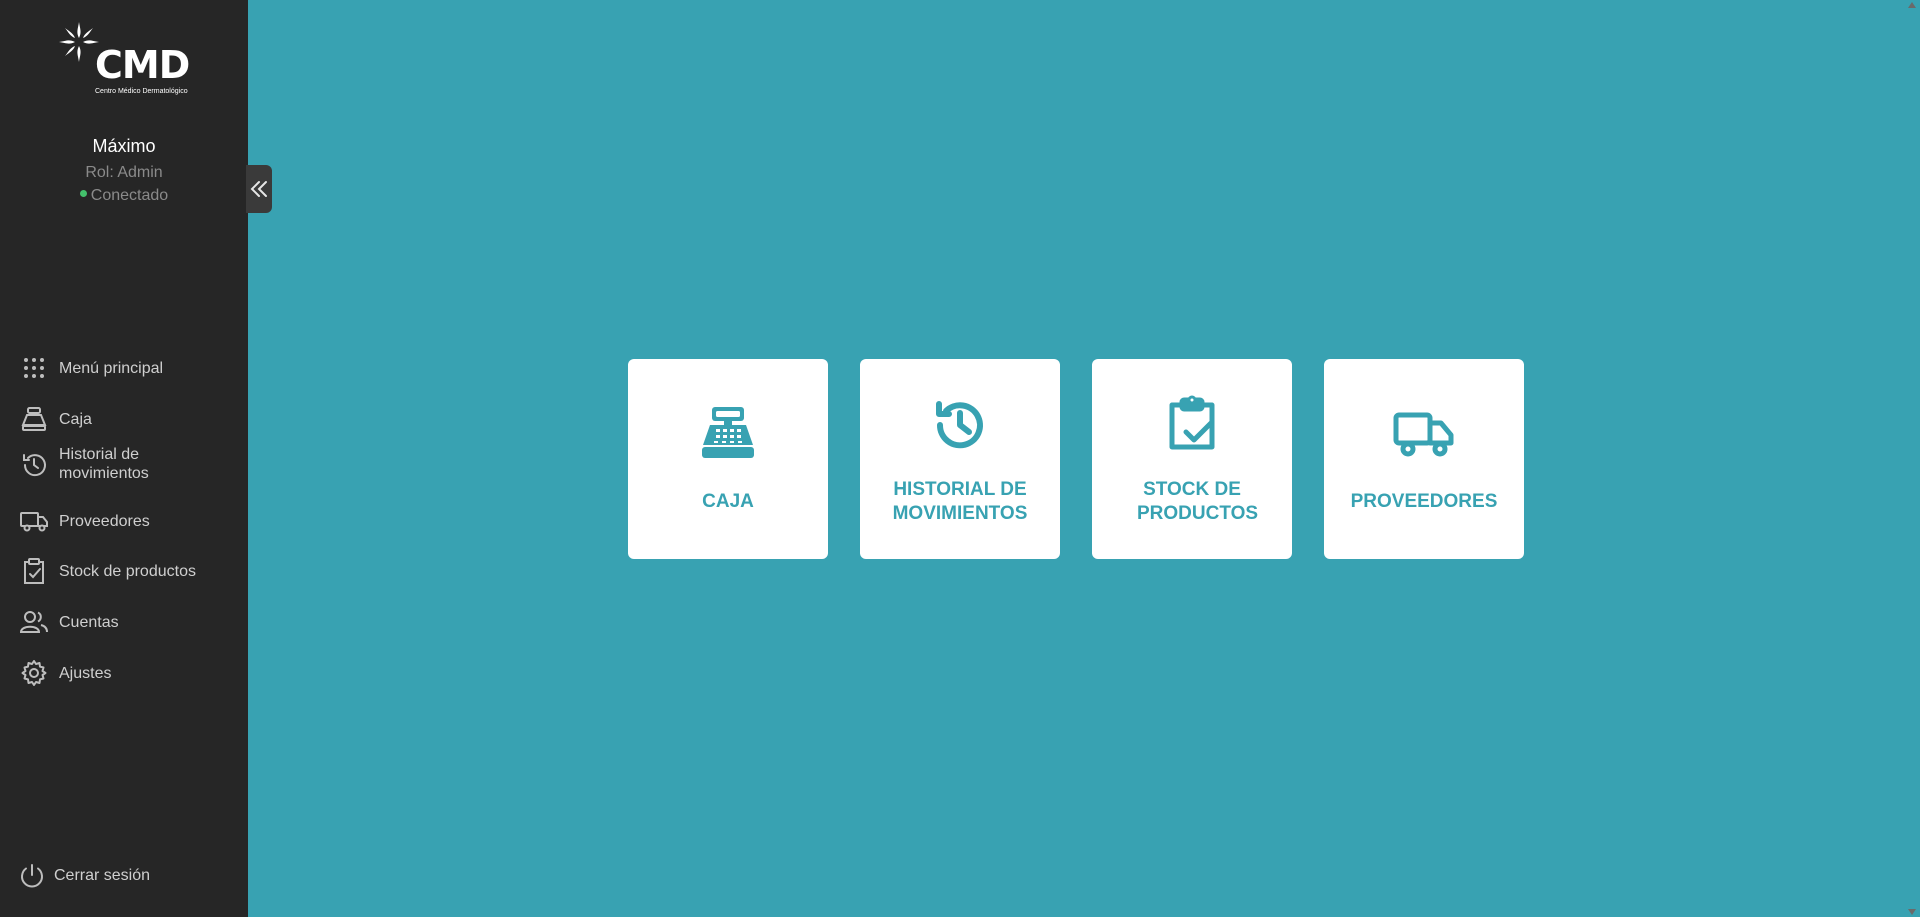 This screenshot has height=917, width=1920. I want to click on grid-dots-icon, so click(34, 368).